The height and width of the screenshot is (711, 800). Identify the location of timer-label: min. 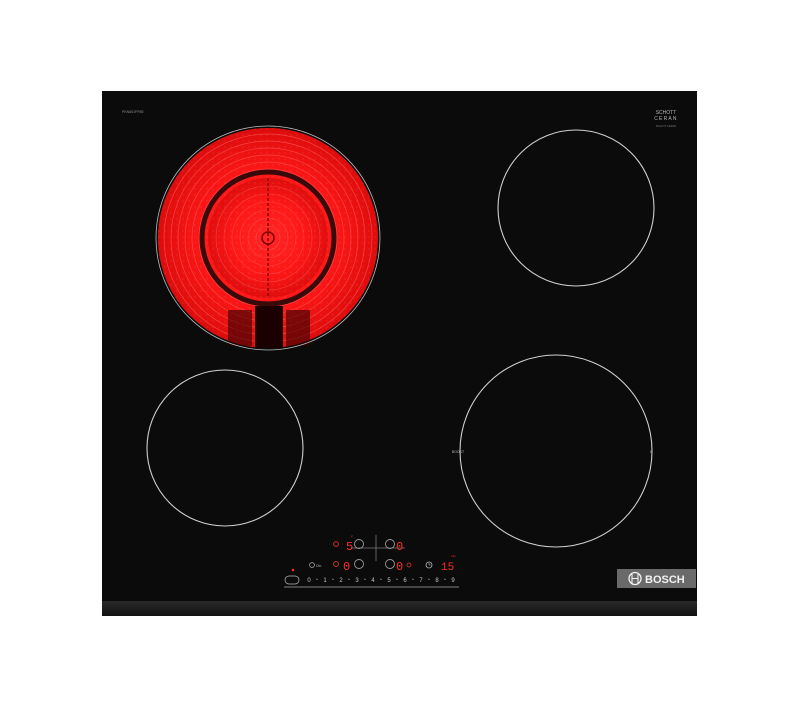
(453, 556).